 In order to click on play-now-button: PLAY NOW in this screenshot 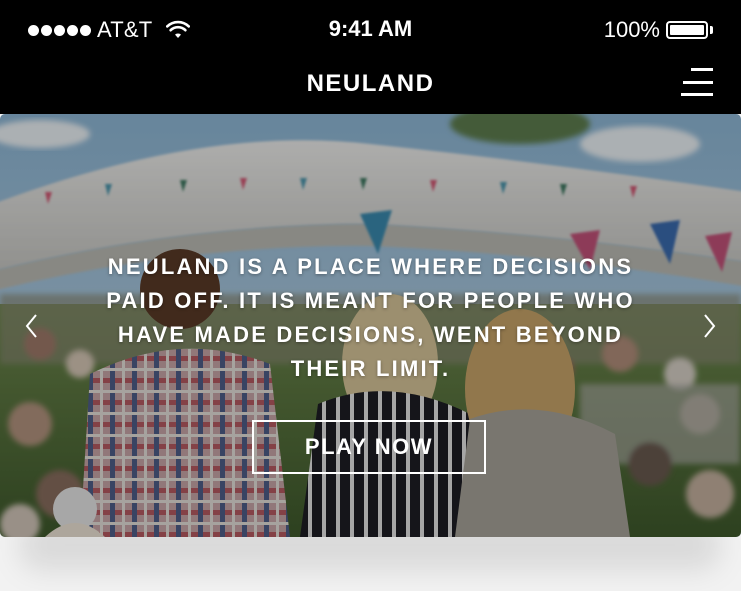, I will do `click(369, 447)`.